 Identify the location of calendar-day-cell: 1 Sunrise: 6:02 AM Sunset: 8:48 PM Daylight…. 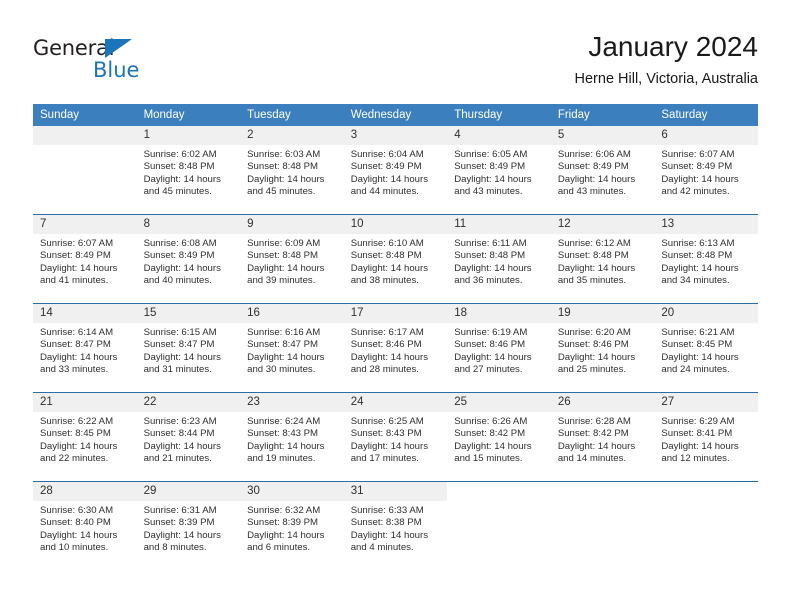
(188, 170).